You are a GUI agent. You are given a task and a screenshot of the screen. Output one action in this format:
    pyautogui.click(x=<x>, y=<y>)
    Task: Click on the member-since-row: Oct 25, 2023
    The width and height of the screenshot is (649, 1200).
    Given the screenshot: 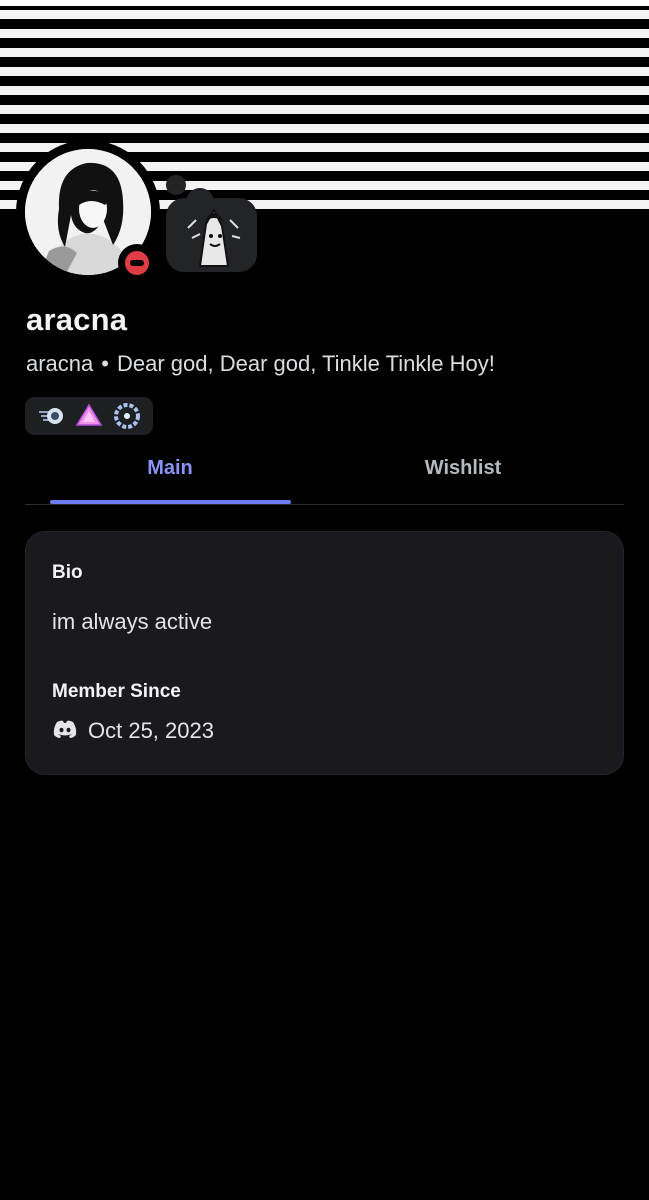 What is the action you would take?
    pyautogui.click(x=133, y=731)
    